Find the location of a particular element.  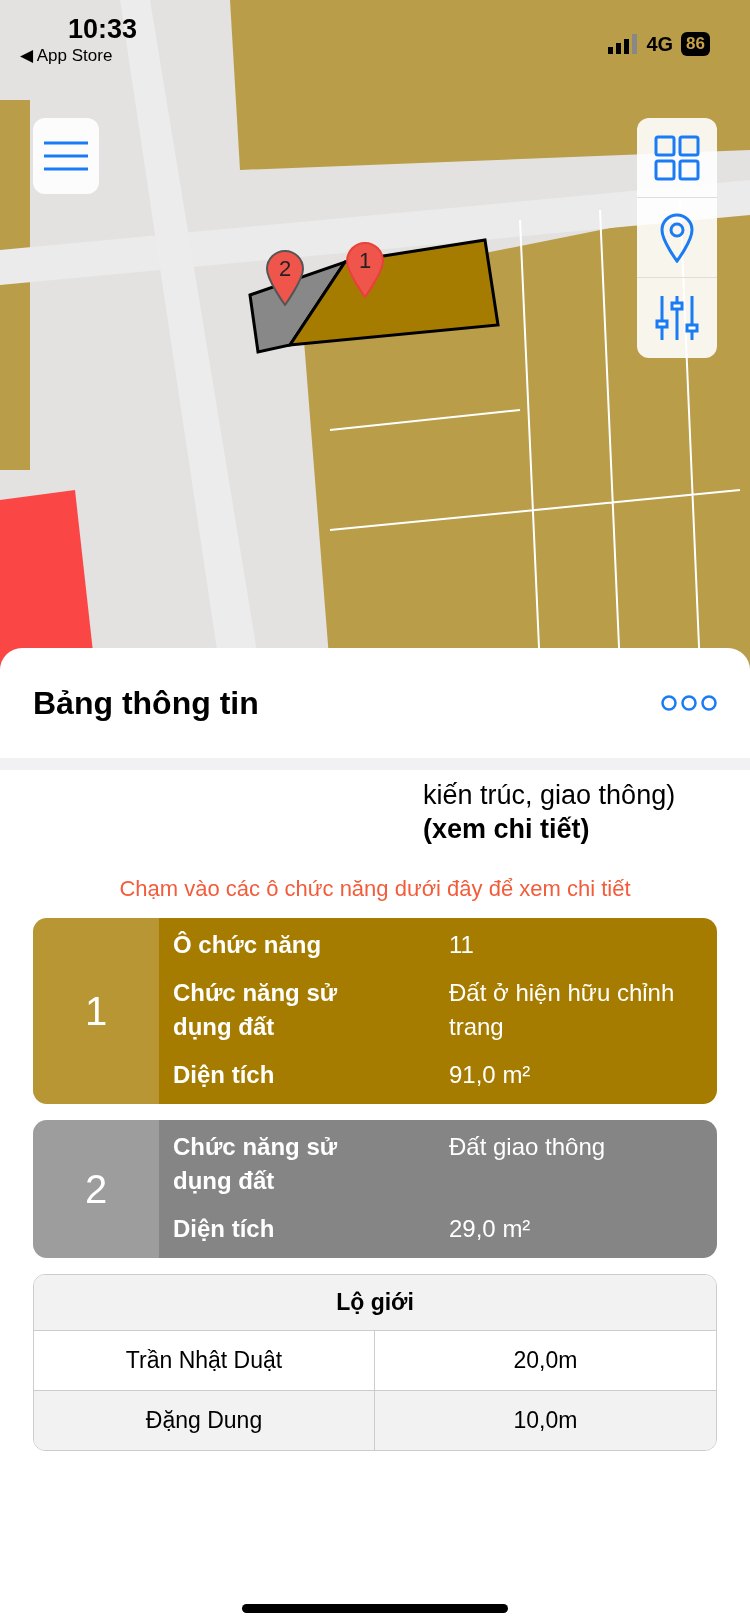

table-cell: Đặng Dung is located at coordinates (204, 1420).